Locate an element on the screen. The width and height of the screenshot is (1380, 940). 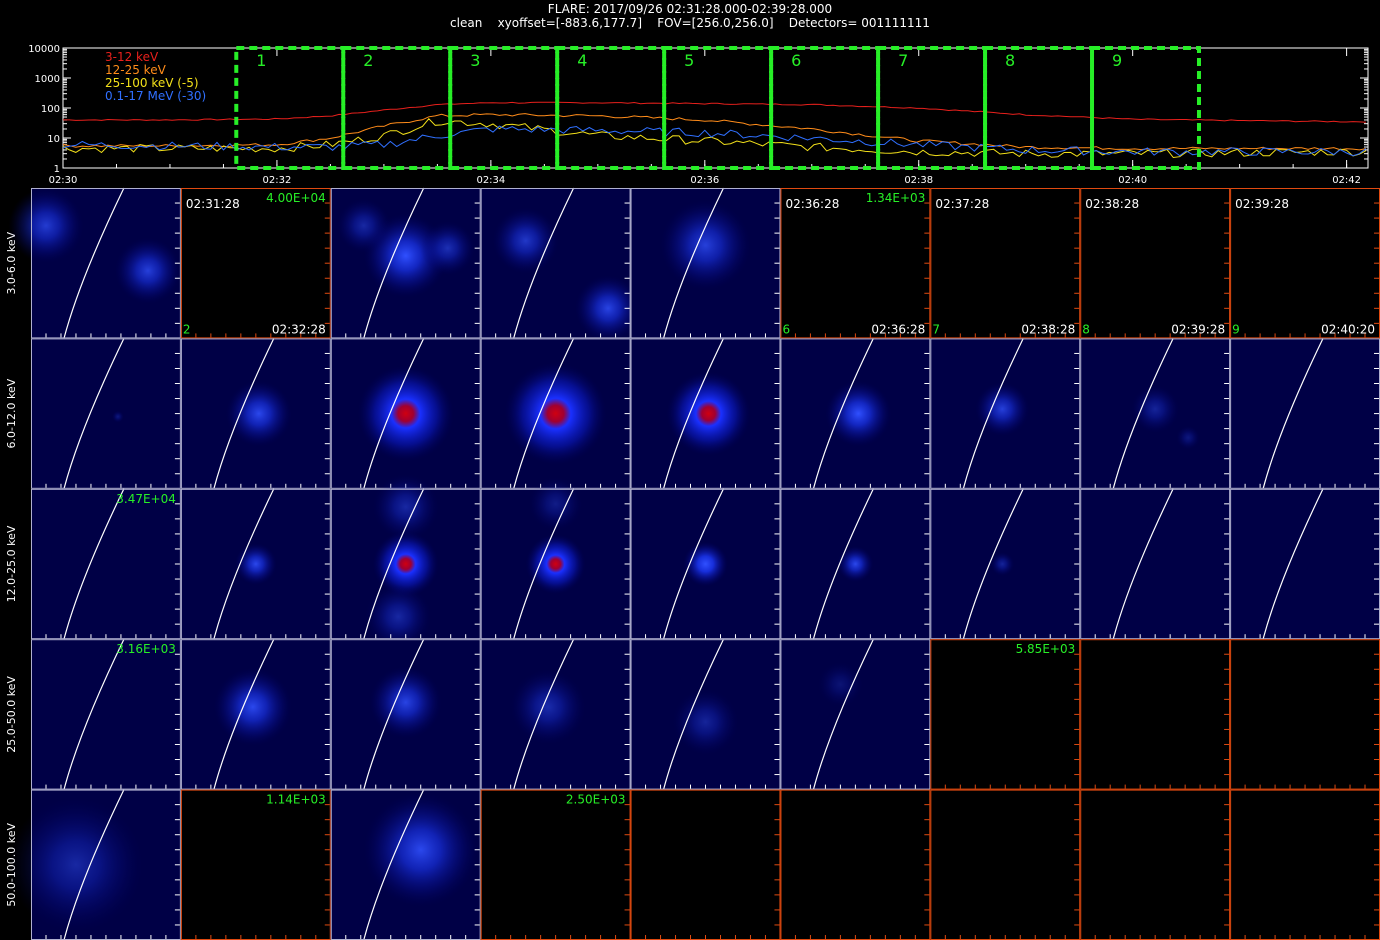
panel-start-time: 02:38:28 is located at coordinates (1112, 204).